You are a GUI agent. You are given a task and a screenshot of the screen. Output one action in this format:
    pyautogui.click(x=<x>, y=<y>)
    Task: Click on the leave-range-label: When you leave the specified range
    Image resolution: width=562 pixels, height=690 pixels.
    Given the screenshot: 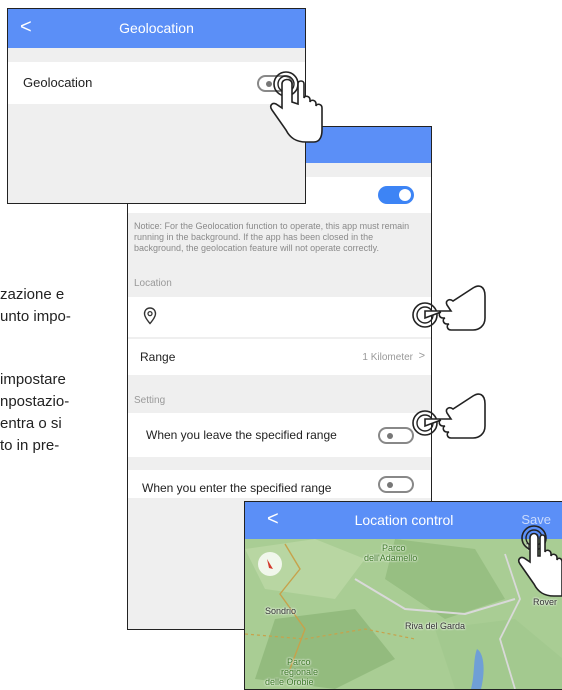 What is the action you would take?
    pyautogui.click(x=241, y=435)
    